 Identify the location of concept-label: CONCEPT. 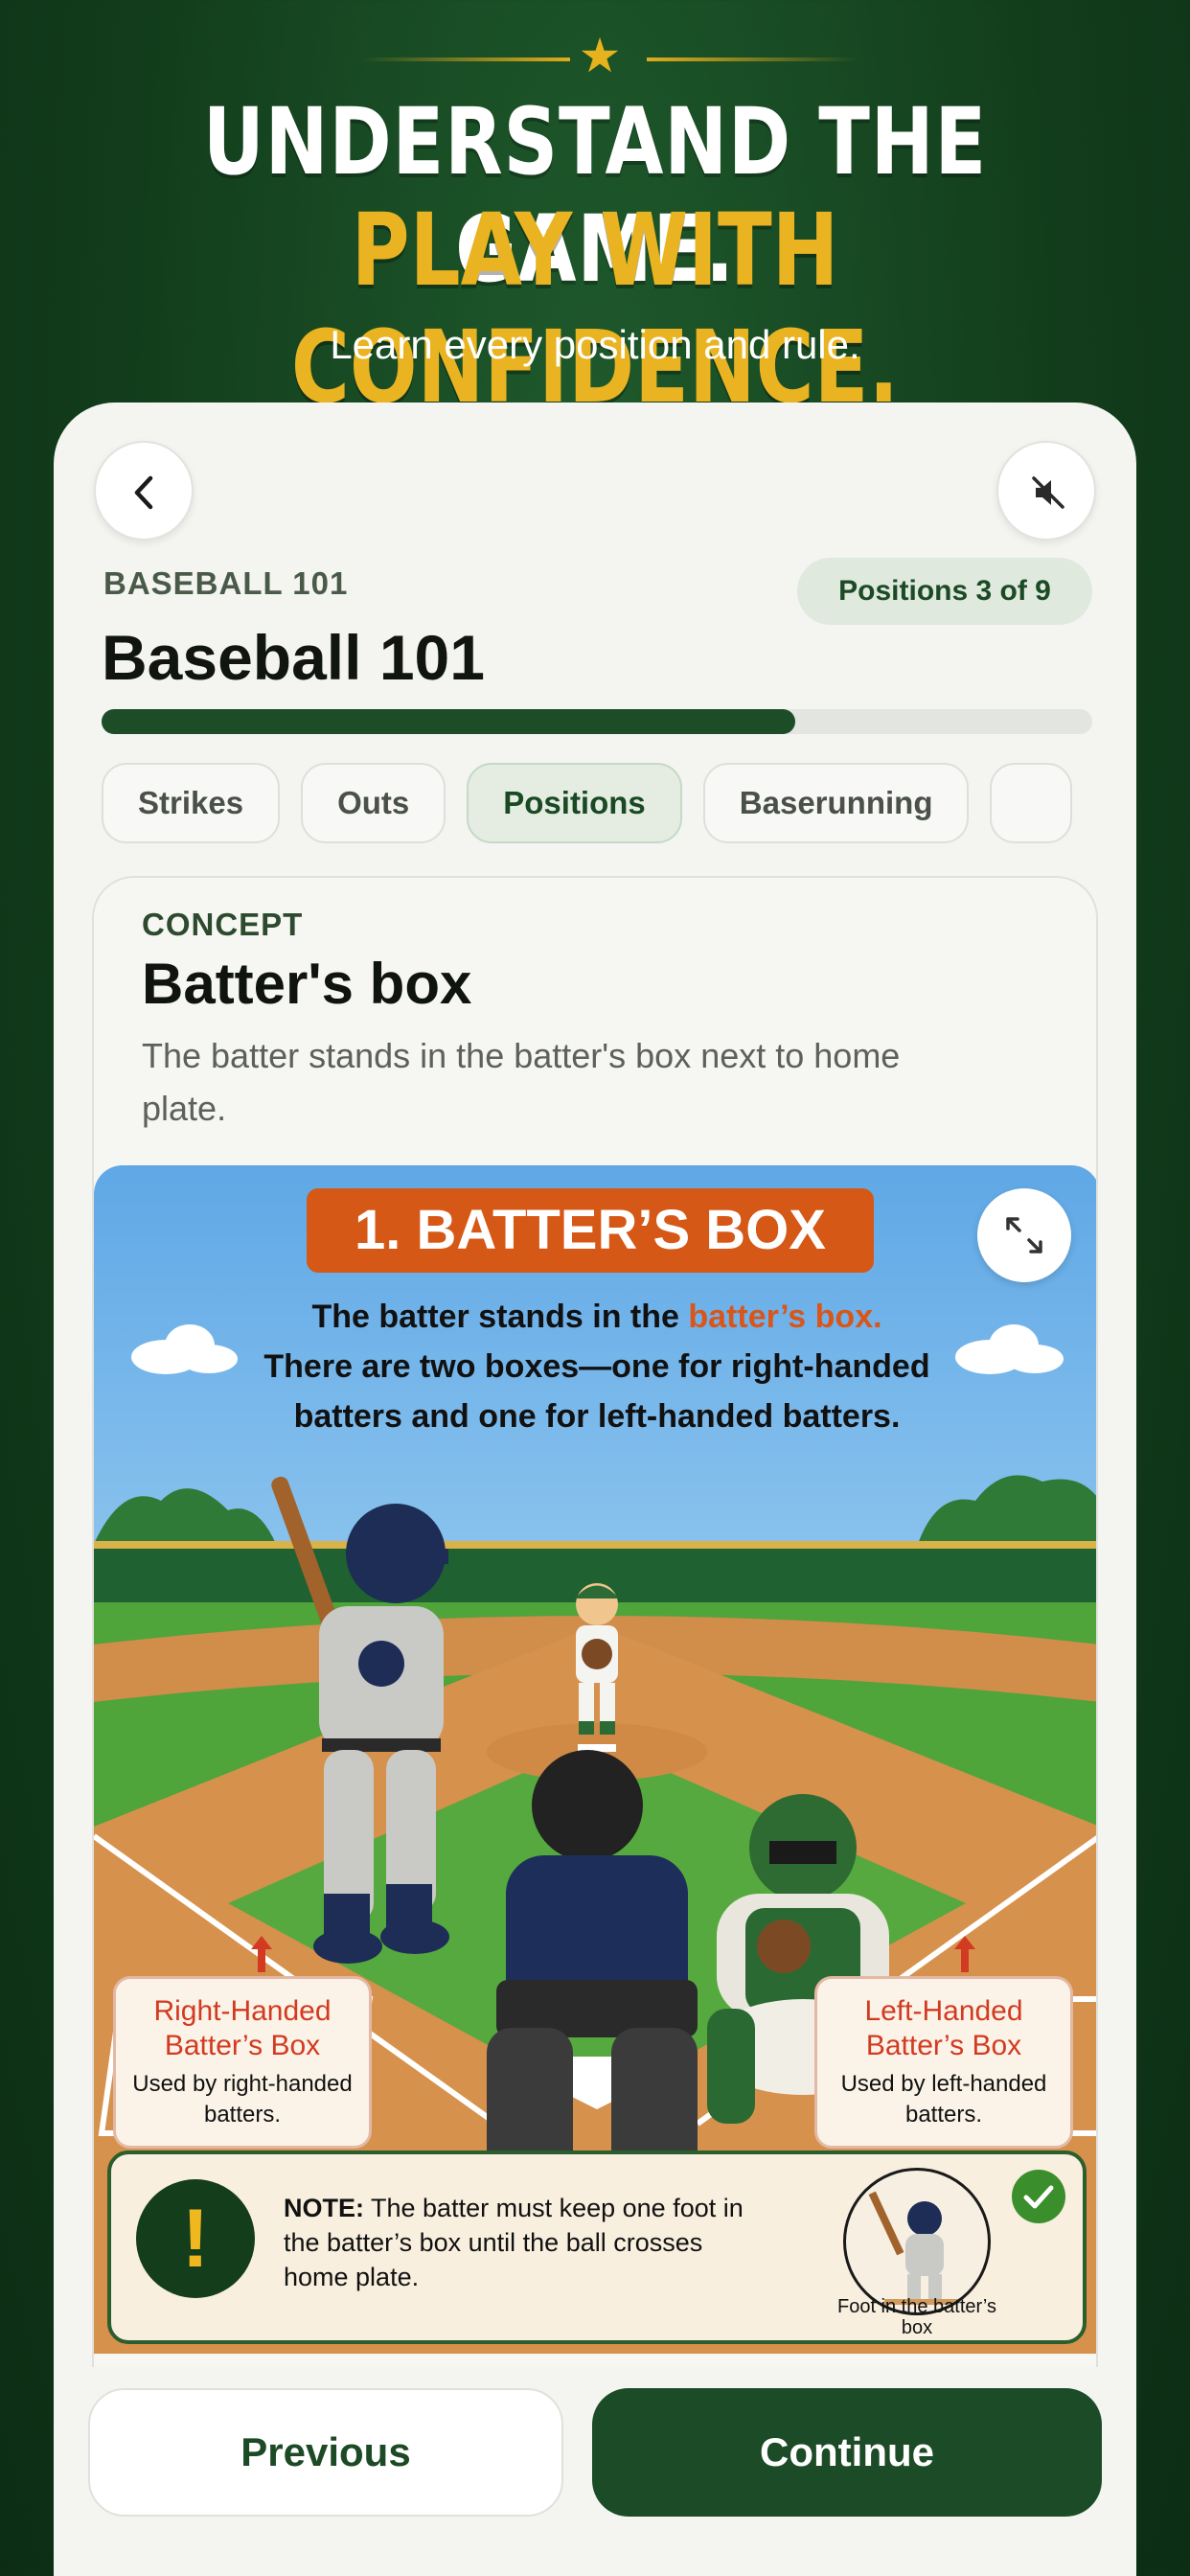
(223, 924).